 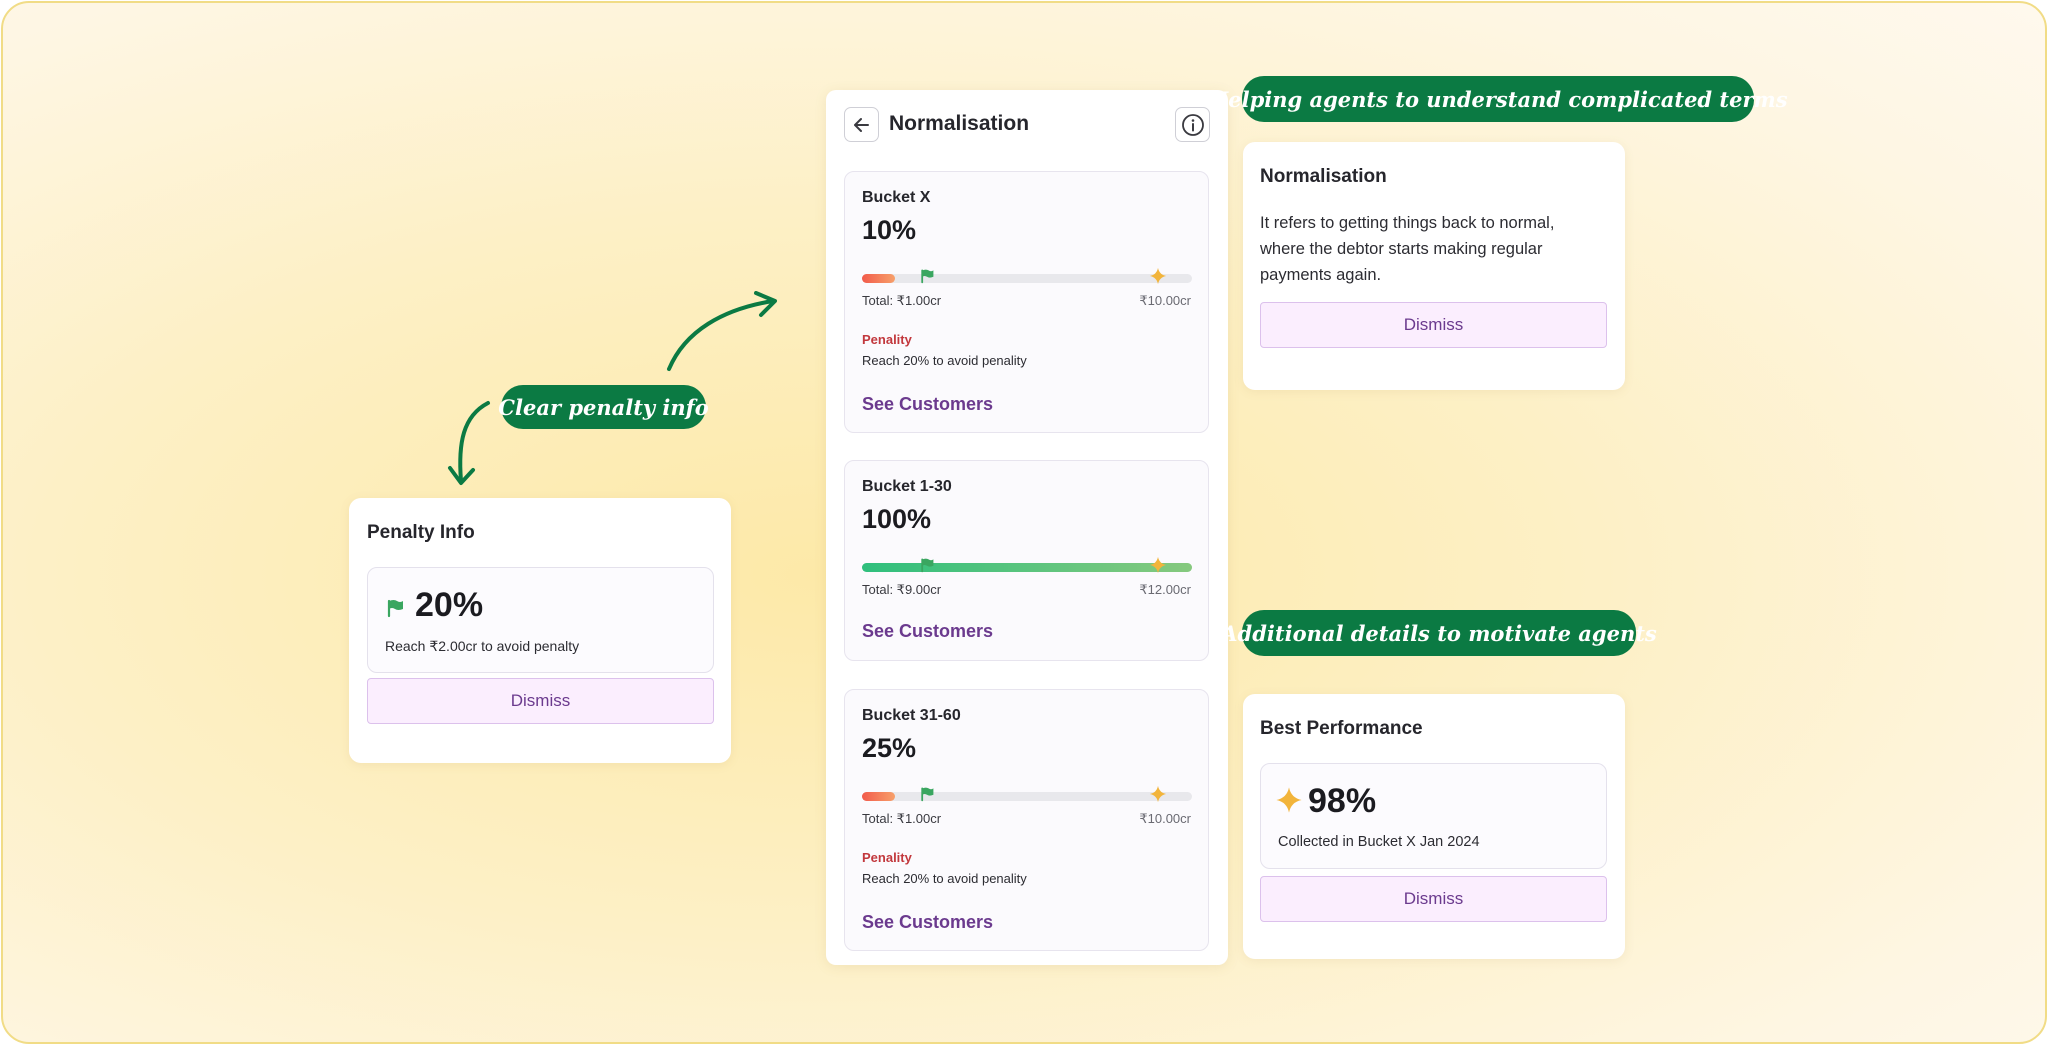 What do you see at coordinates (540, 701) in the screenshot?
I see `penalty-dismiss-button: Dismiss` at bounding box center [540, 701].